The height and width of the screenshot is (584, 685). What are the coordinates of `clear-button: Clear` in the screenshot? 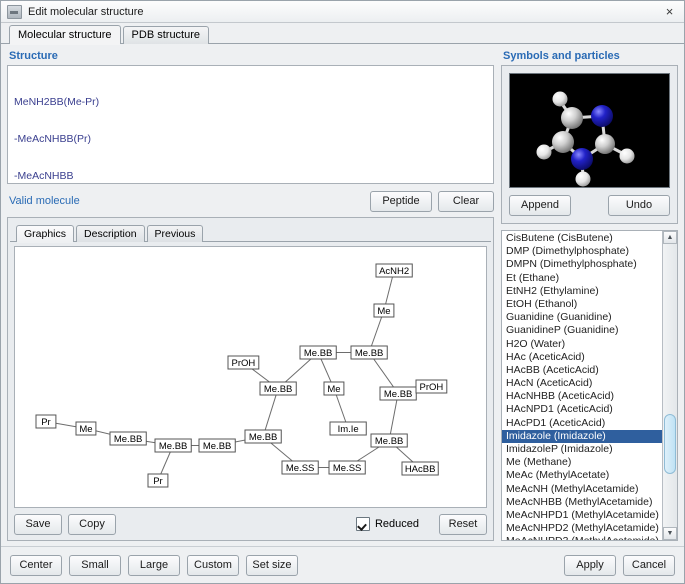 It's located at (466, 201).